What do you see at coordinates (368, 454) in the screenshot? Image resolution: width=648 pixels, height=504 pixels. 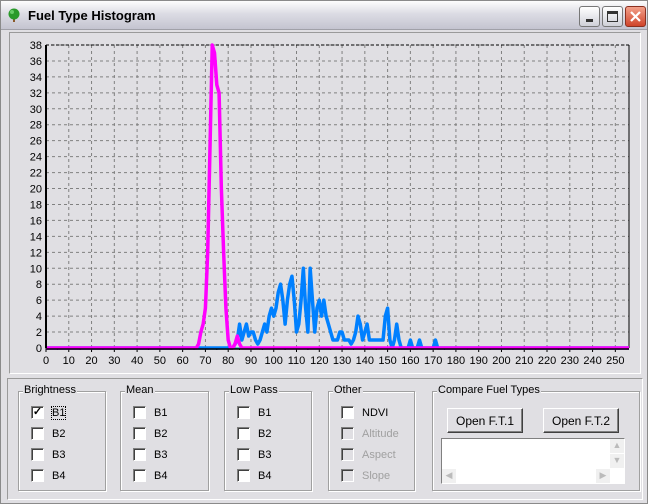 I see `checkbox-aspect: Aspect` at bounding box center [368, 454].